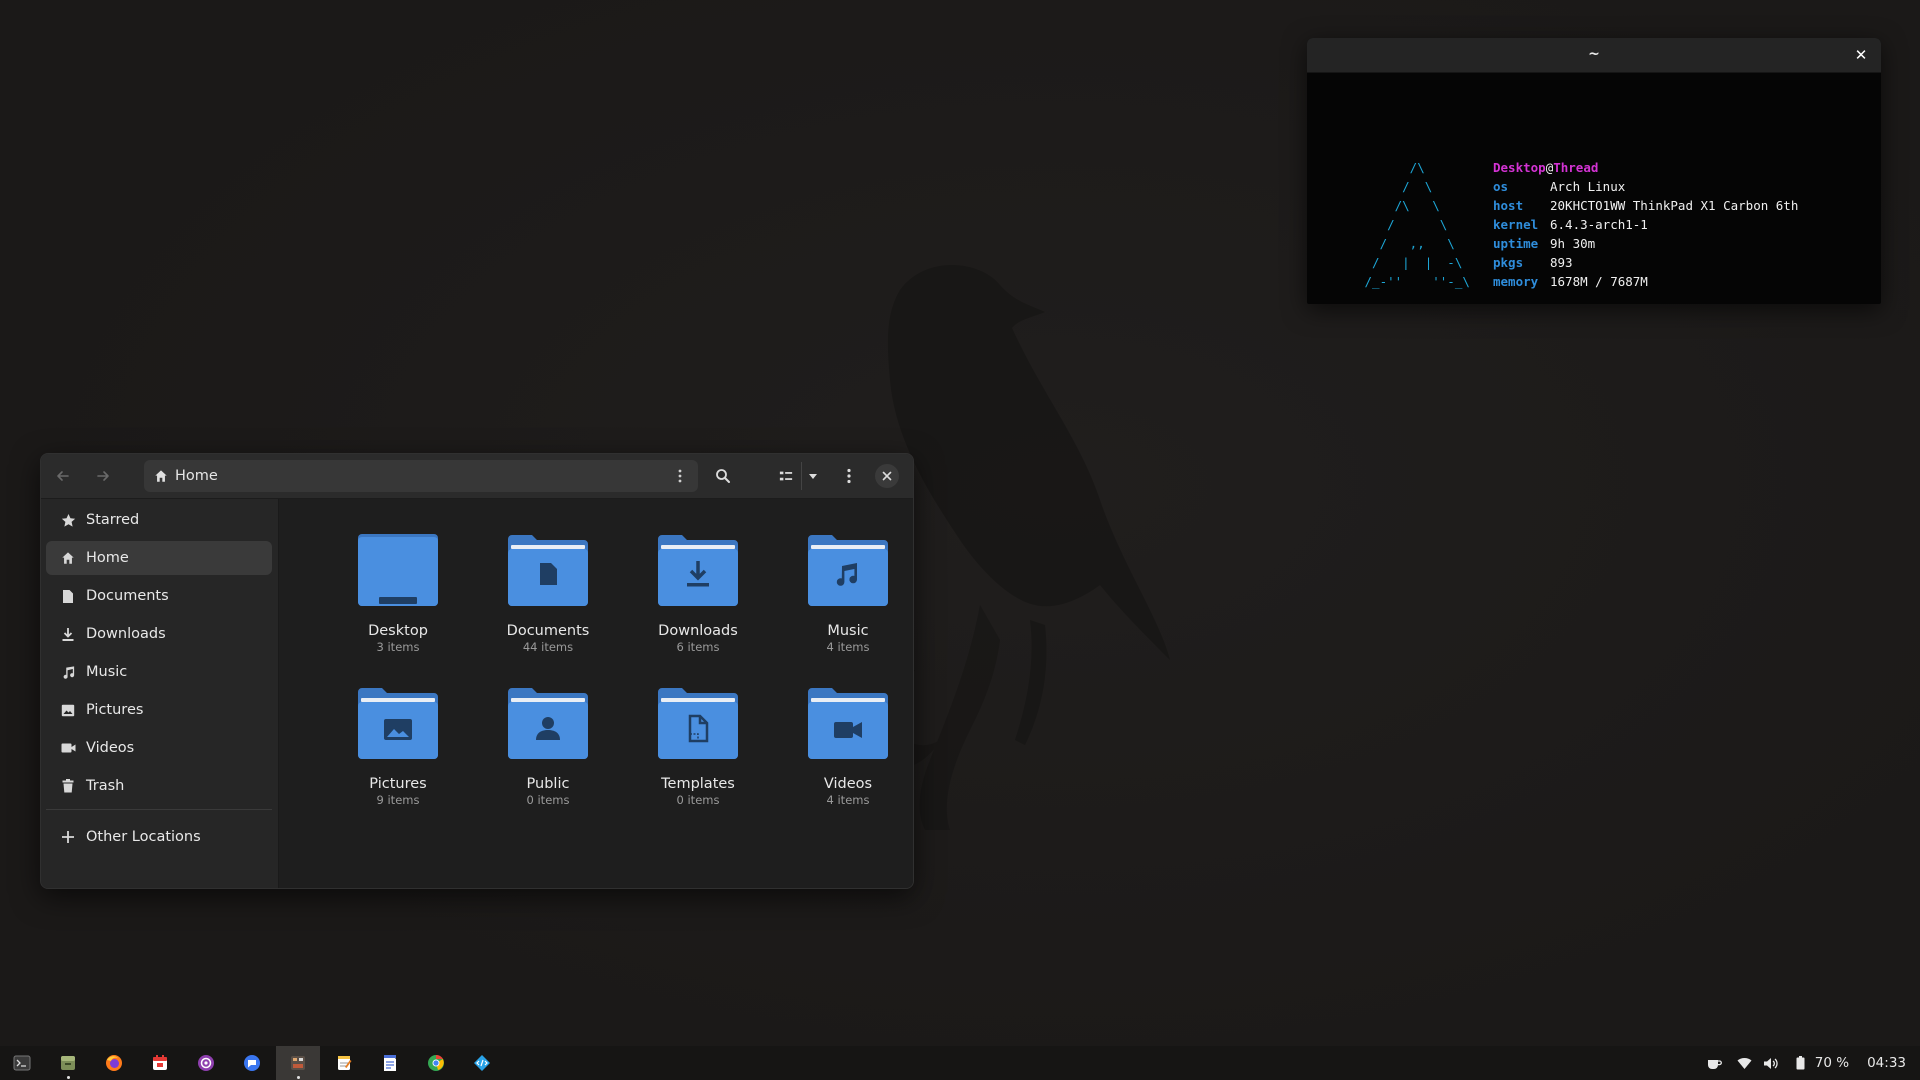 This screenshot has width=1920, height=1080. I want to click on sidebar-item-downloads: Downloads, so click(159, 634).